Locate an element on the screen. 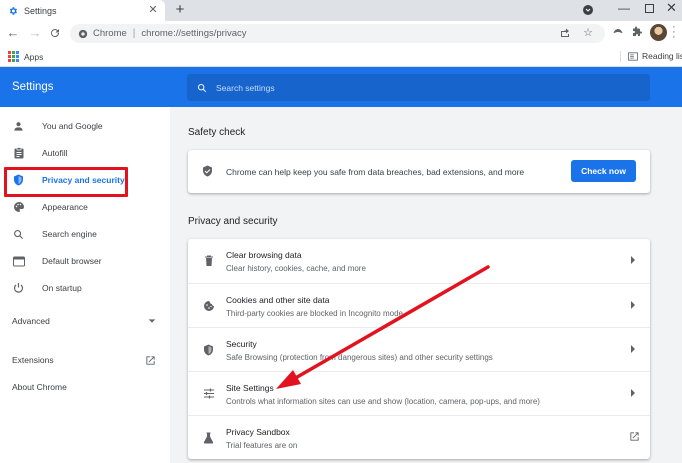  advanced-label: Advanced is located at coordinates (31, 321).